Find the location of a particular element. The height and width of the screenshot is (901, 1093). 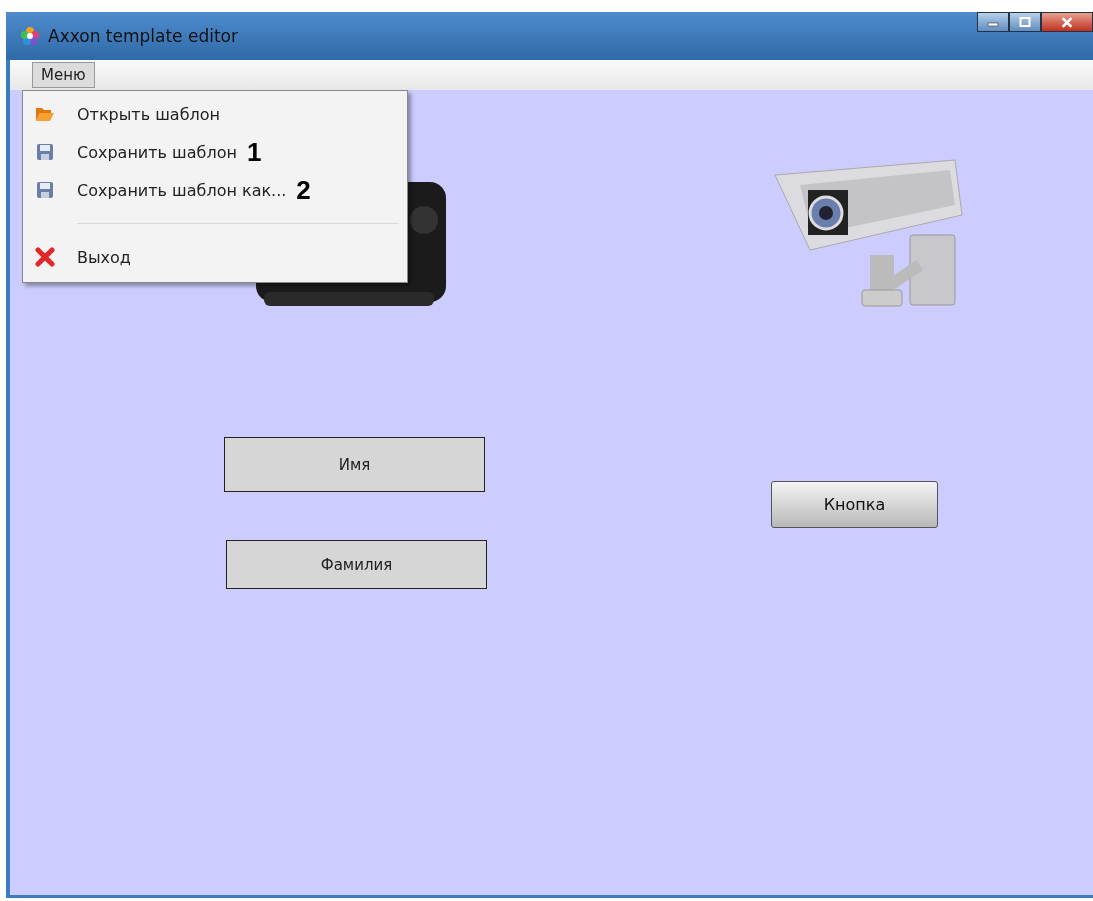

menu-item: Сохранить шаблон 1 is located at coordinates (215, 152).